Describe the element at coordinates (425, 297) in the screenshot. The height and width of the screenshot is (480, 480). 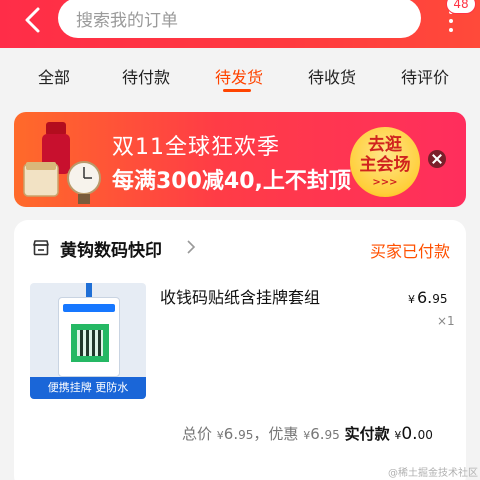
I see `price-integer: 6.` at that location.